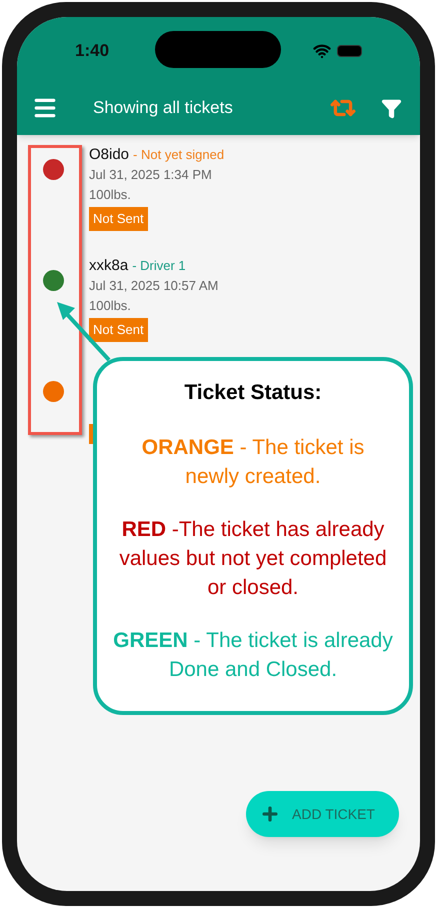  What do you see at coordinates (253, 655) in the screenshot?
I see `legend-entry: GREEN - The ticket is already Done and Closed.` at bounding box center [253, 655].